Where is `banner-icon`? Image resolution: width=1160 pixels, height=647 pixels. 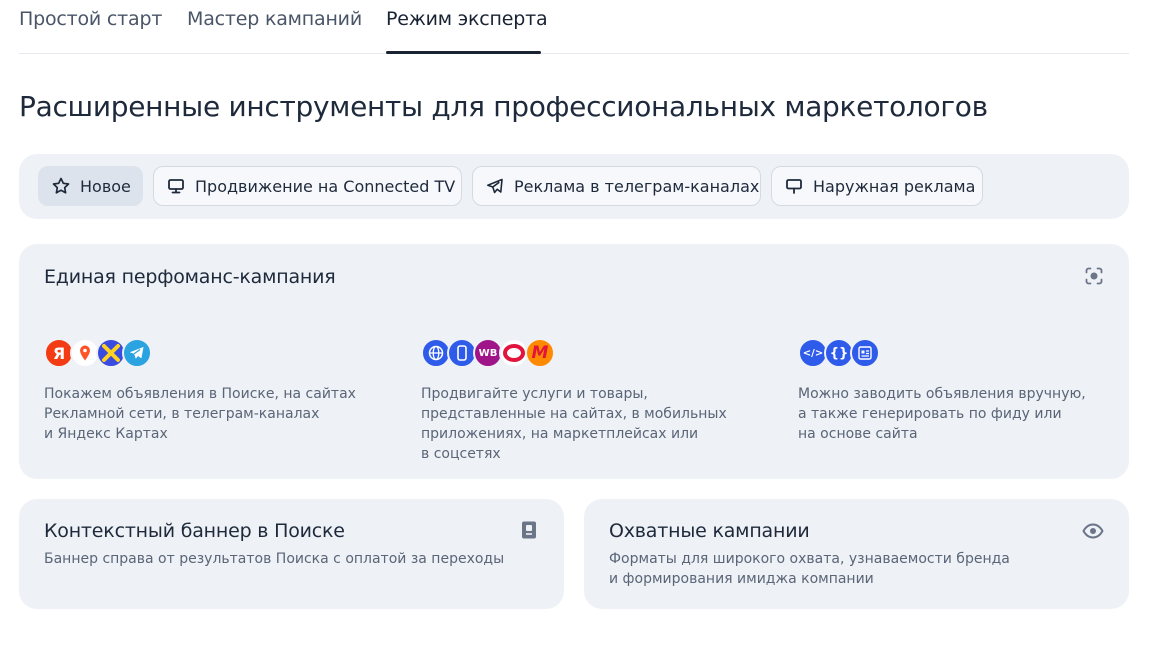
banner-icon is located at coordinates (529, 530).